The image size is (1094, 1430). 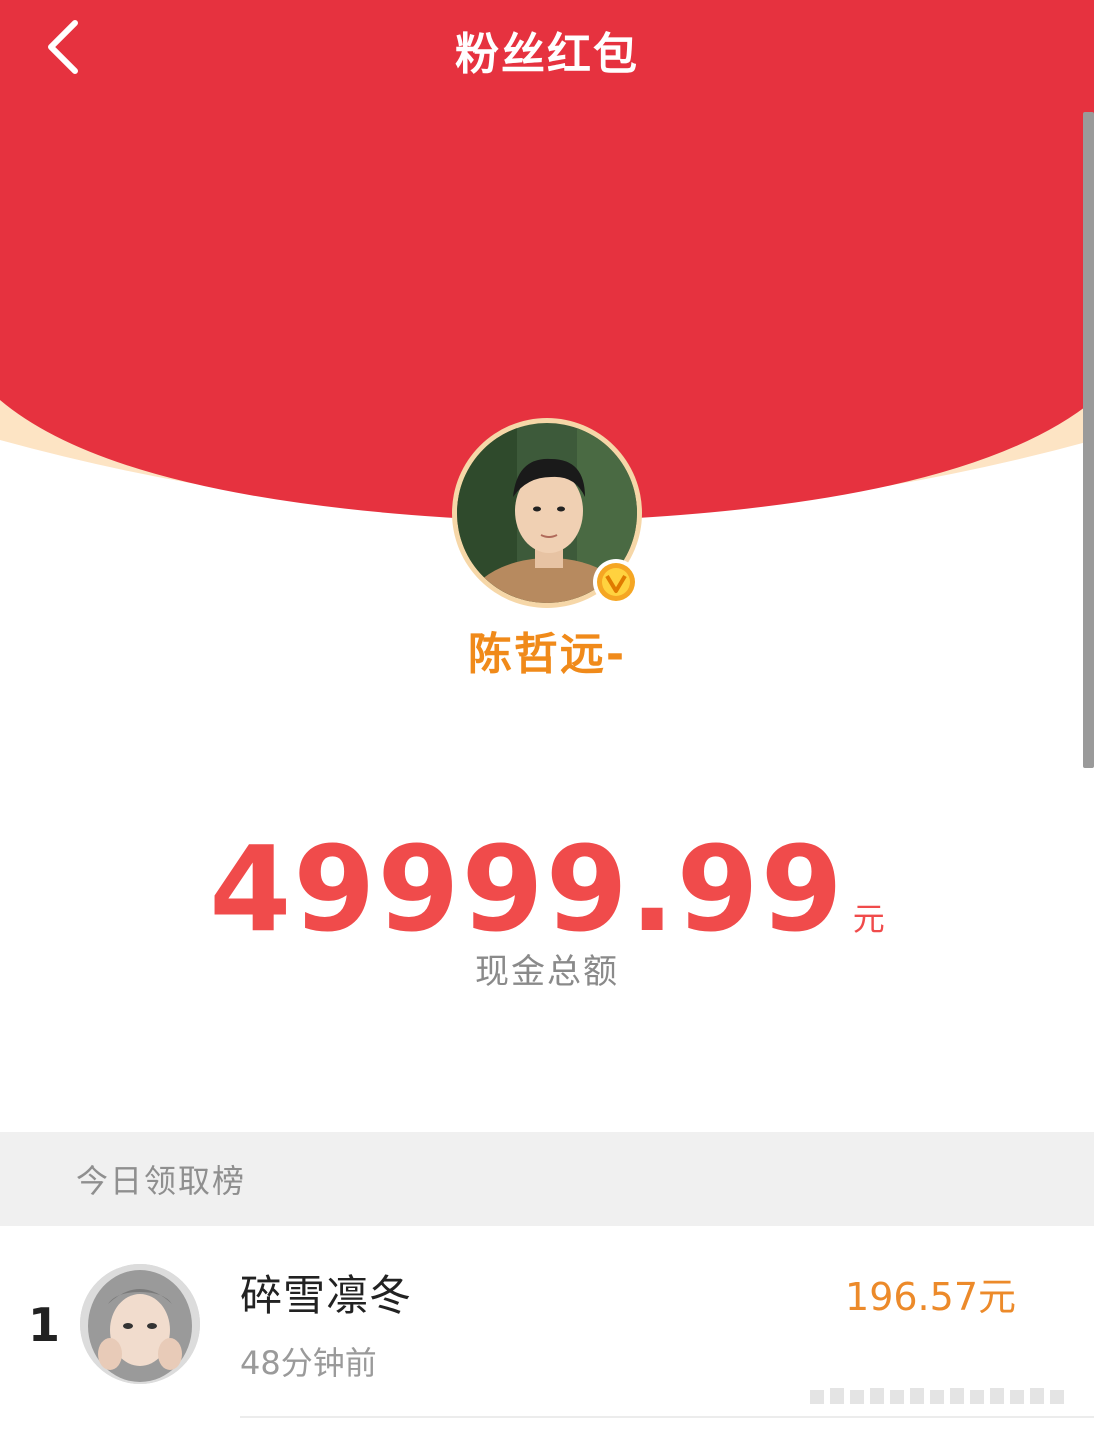 I want to click on total-amount-unit: 元, so click(x=868, y=919).